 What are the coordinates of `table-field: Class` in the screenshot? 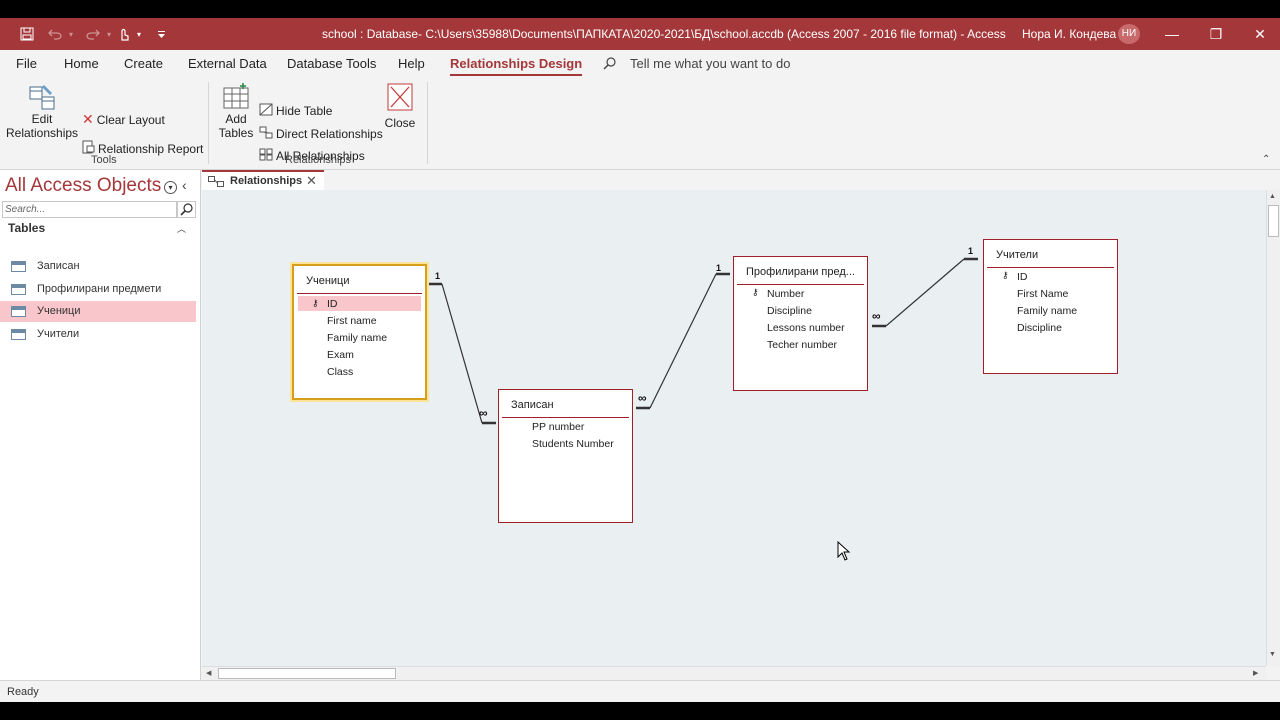 It's located at (340, 372).